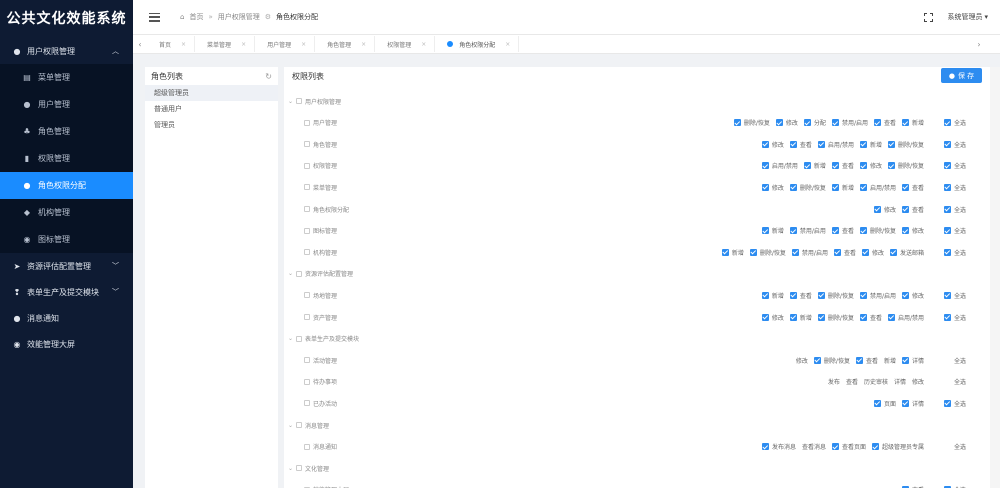 The height and width of the screenshot is (488, 1000). Describe the element at coordinates (778, 446) in the screenshot. I see `permission-checkbox: 发布消息` at that location.